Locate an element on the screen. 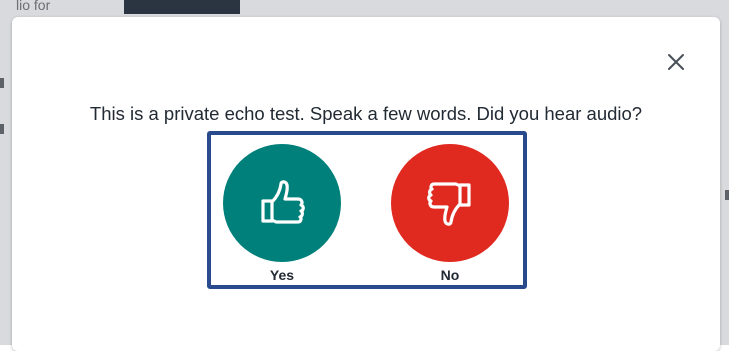  no-label: No is located at coordinates (450, 275).